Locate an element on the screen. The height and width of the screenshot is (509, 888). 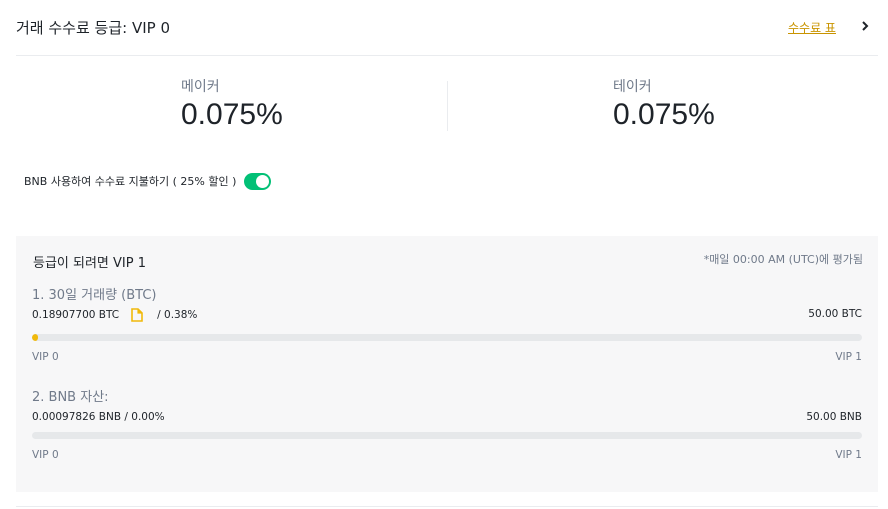
volume-target: 50.00 BTC is located at coordinates (835, 314).